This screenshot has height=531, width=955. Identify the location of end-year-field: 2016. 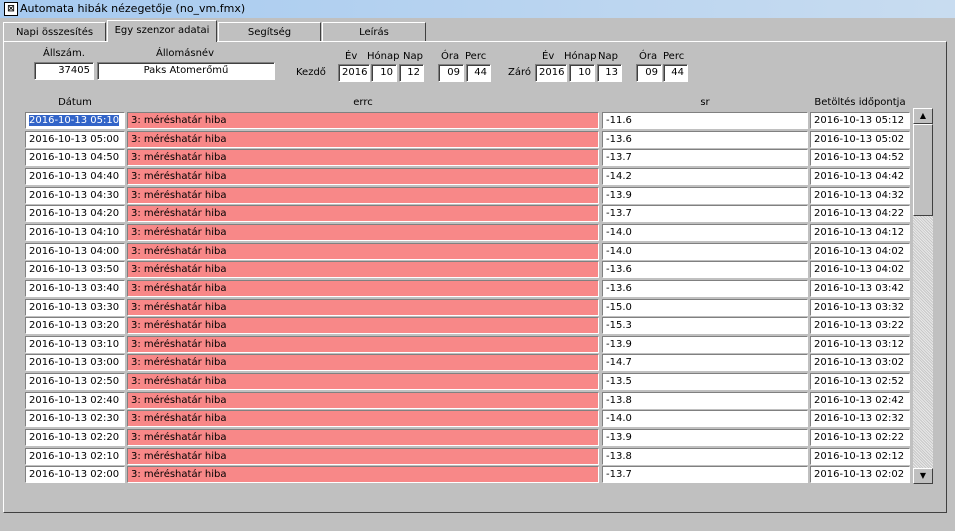
(551, 73).